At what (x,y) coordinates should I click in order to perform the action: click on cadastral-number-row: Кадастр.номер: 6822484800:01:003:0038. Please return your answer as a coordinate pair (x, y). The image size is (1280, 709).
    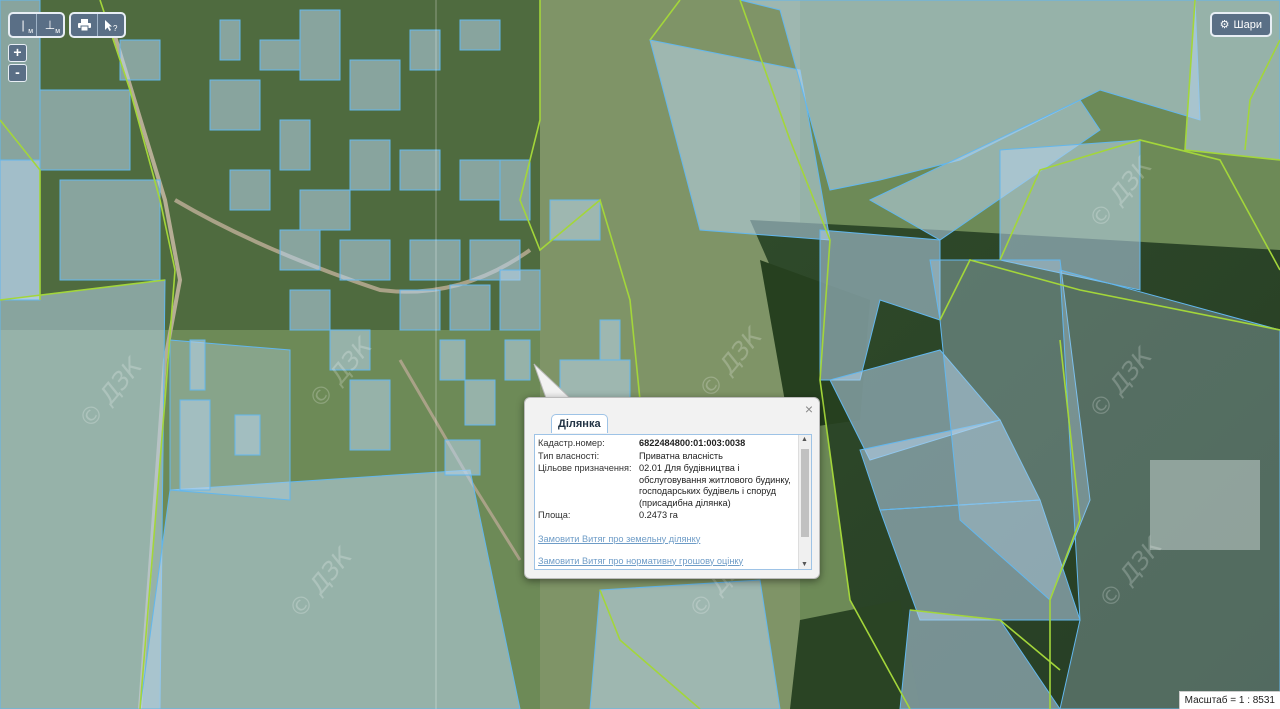
    Looking at the image, I should click on (667, 444).